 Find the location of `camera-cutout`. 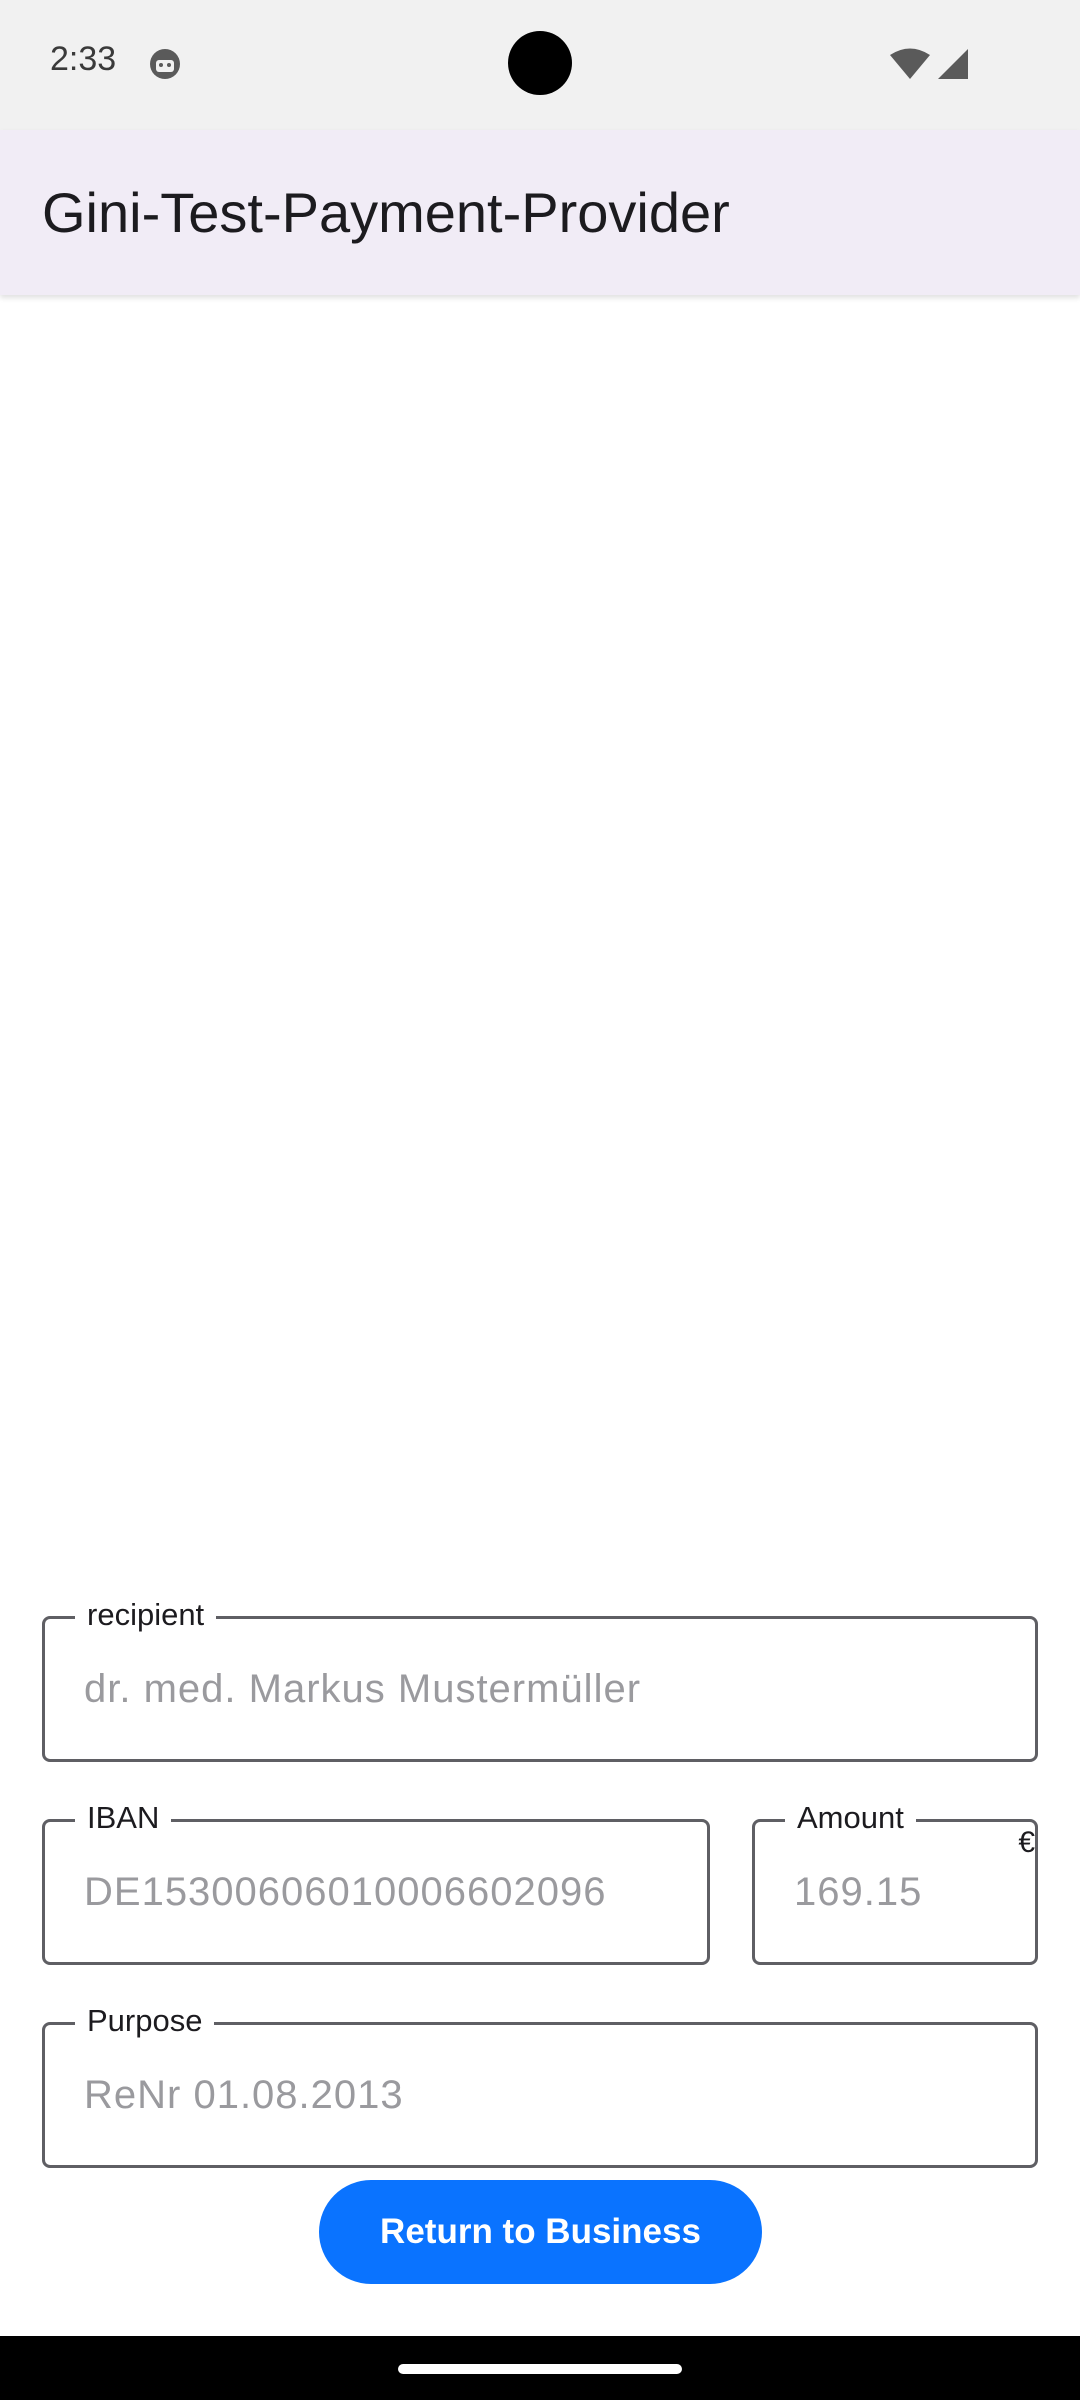

camera-cutout is located at coordinates (540, 63).